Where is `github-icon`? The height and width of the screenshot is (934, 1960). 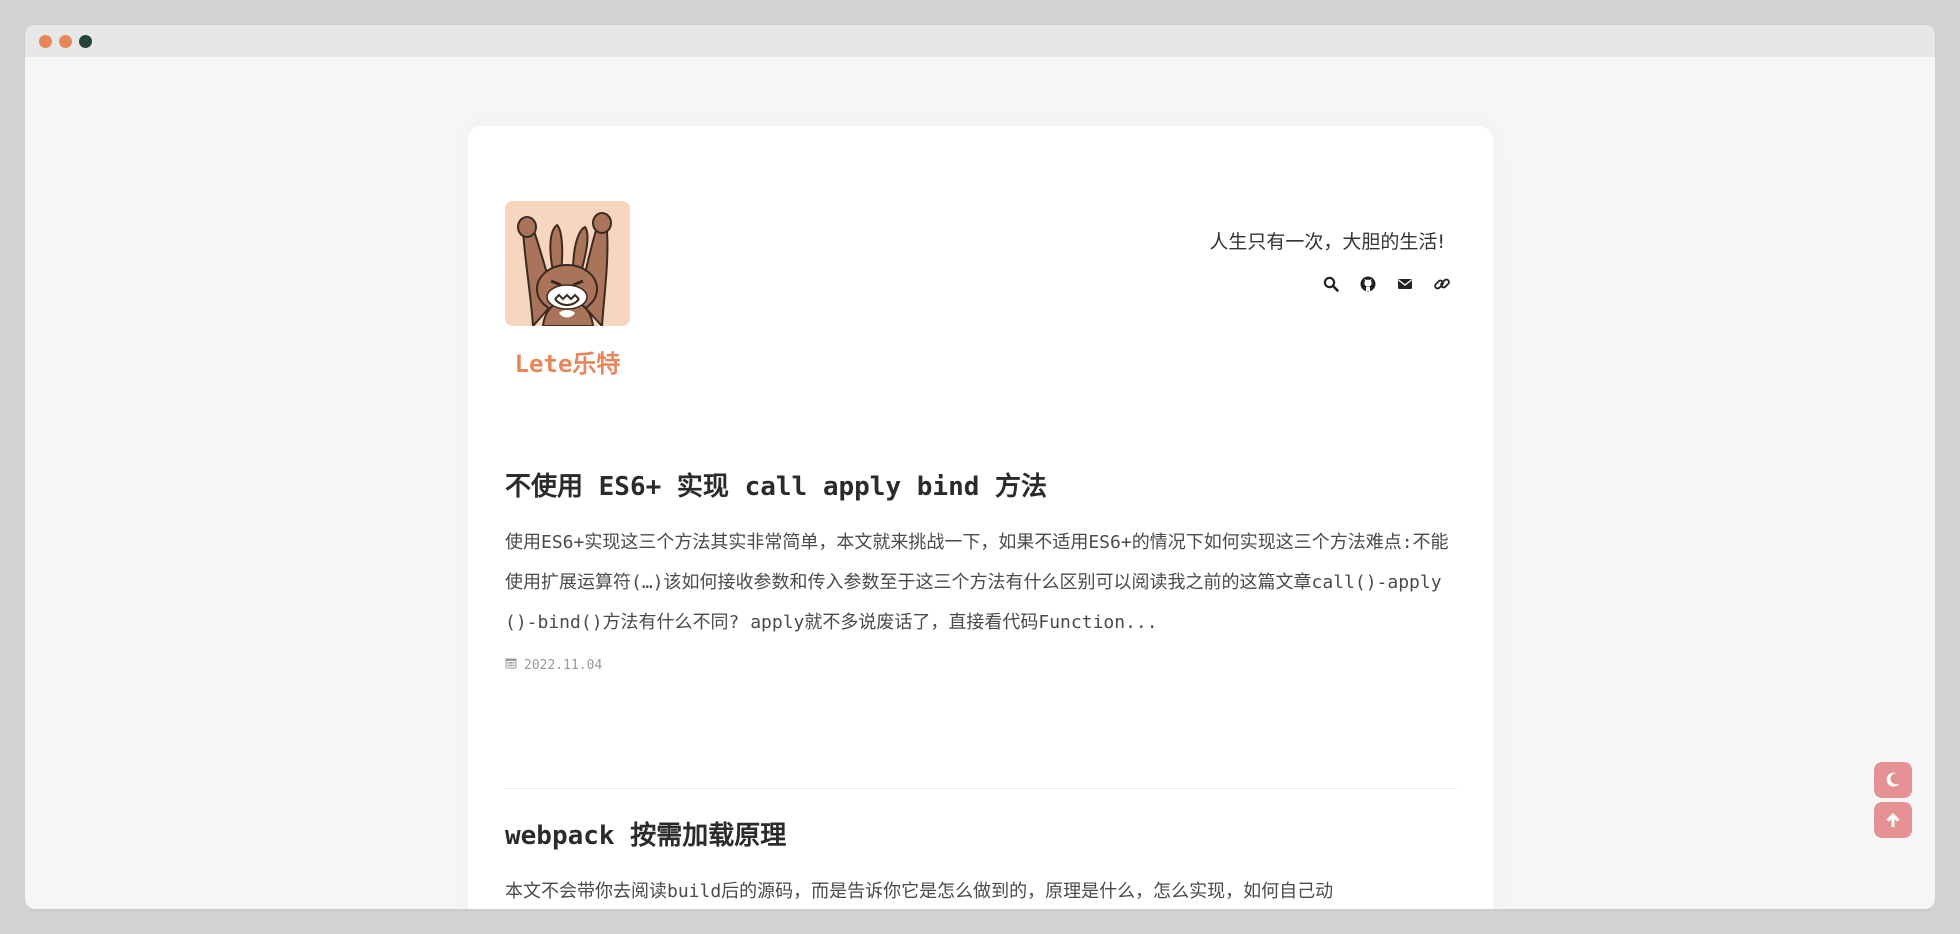 github-icon is located at coordinates (1368, 284).